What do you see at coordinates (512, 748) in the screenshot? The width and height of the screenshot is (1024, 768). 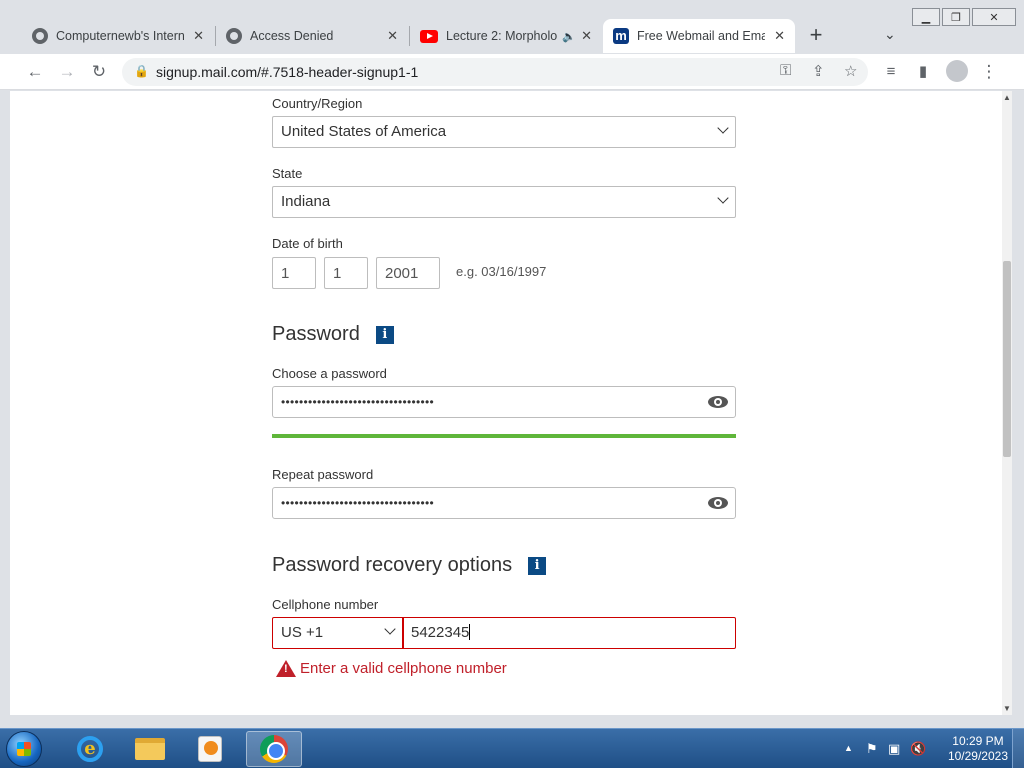 I see `windows-taskbar: e ▲ ⚑ ▣ 🔇 10:29 PM 10/29/2023` at bounding box center [512, 748].